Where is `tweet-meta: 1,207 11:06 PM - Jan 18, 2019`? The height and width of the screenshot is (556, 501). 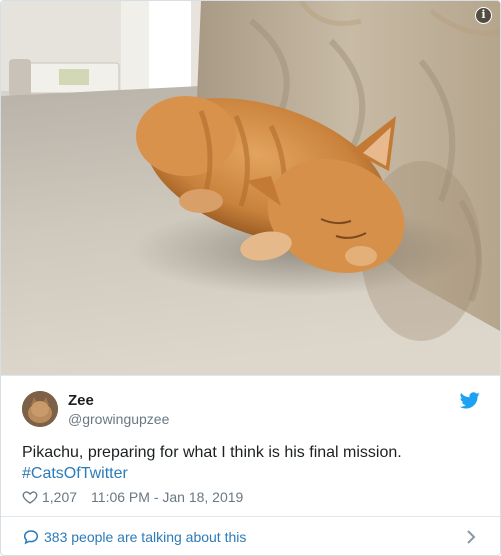
tweet-meta: 1,207 11:06 PM - Jan 18, 2019 is located at coordinates (132, 497).